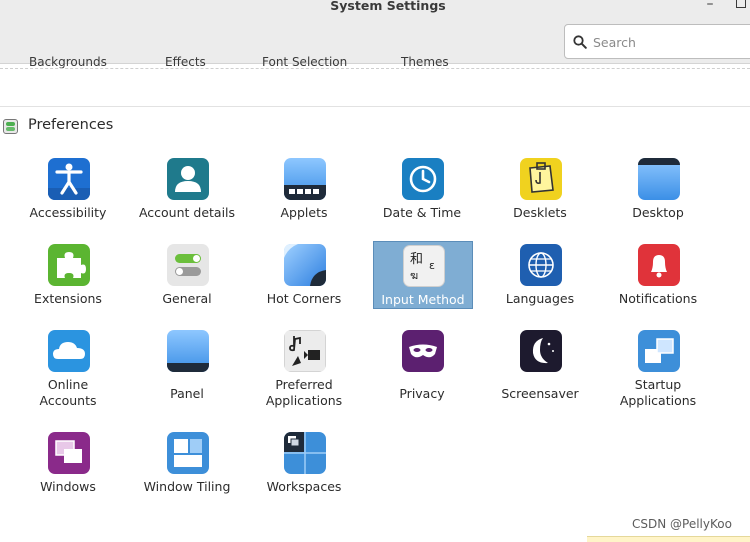 The image size is (750, 542). What do you see at coordinates (541, 179) in the screenshot?
I see `desklets-icon` at bounding box center [541, 179].